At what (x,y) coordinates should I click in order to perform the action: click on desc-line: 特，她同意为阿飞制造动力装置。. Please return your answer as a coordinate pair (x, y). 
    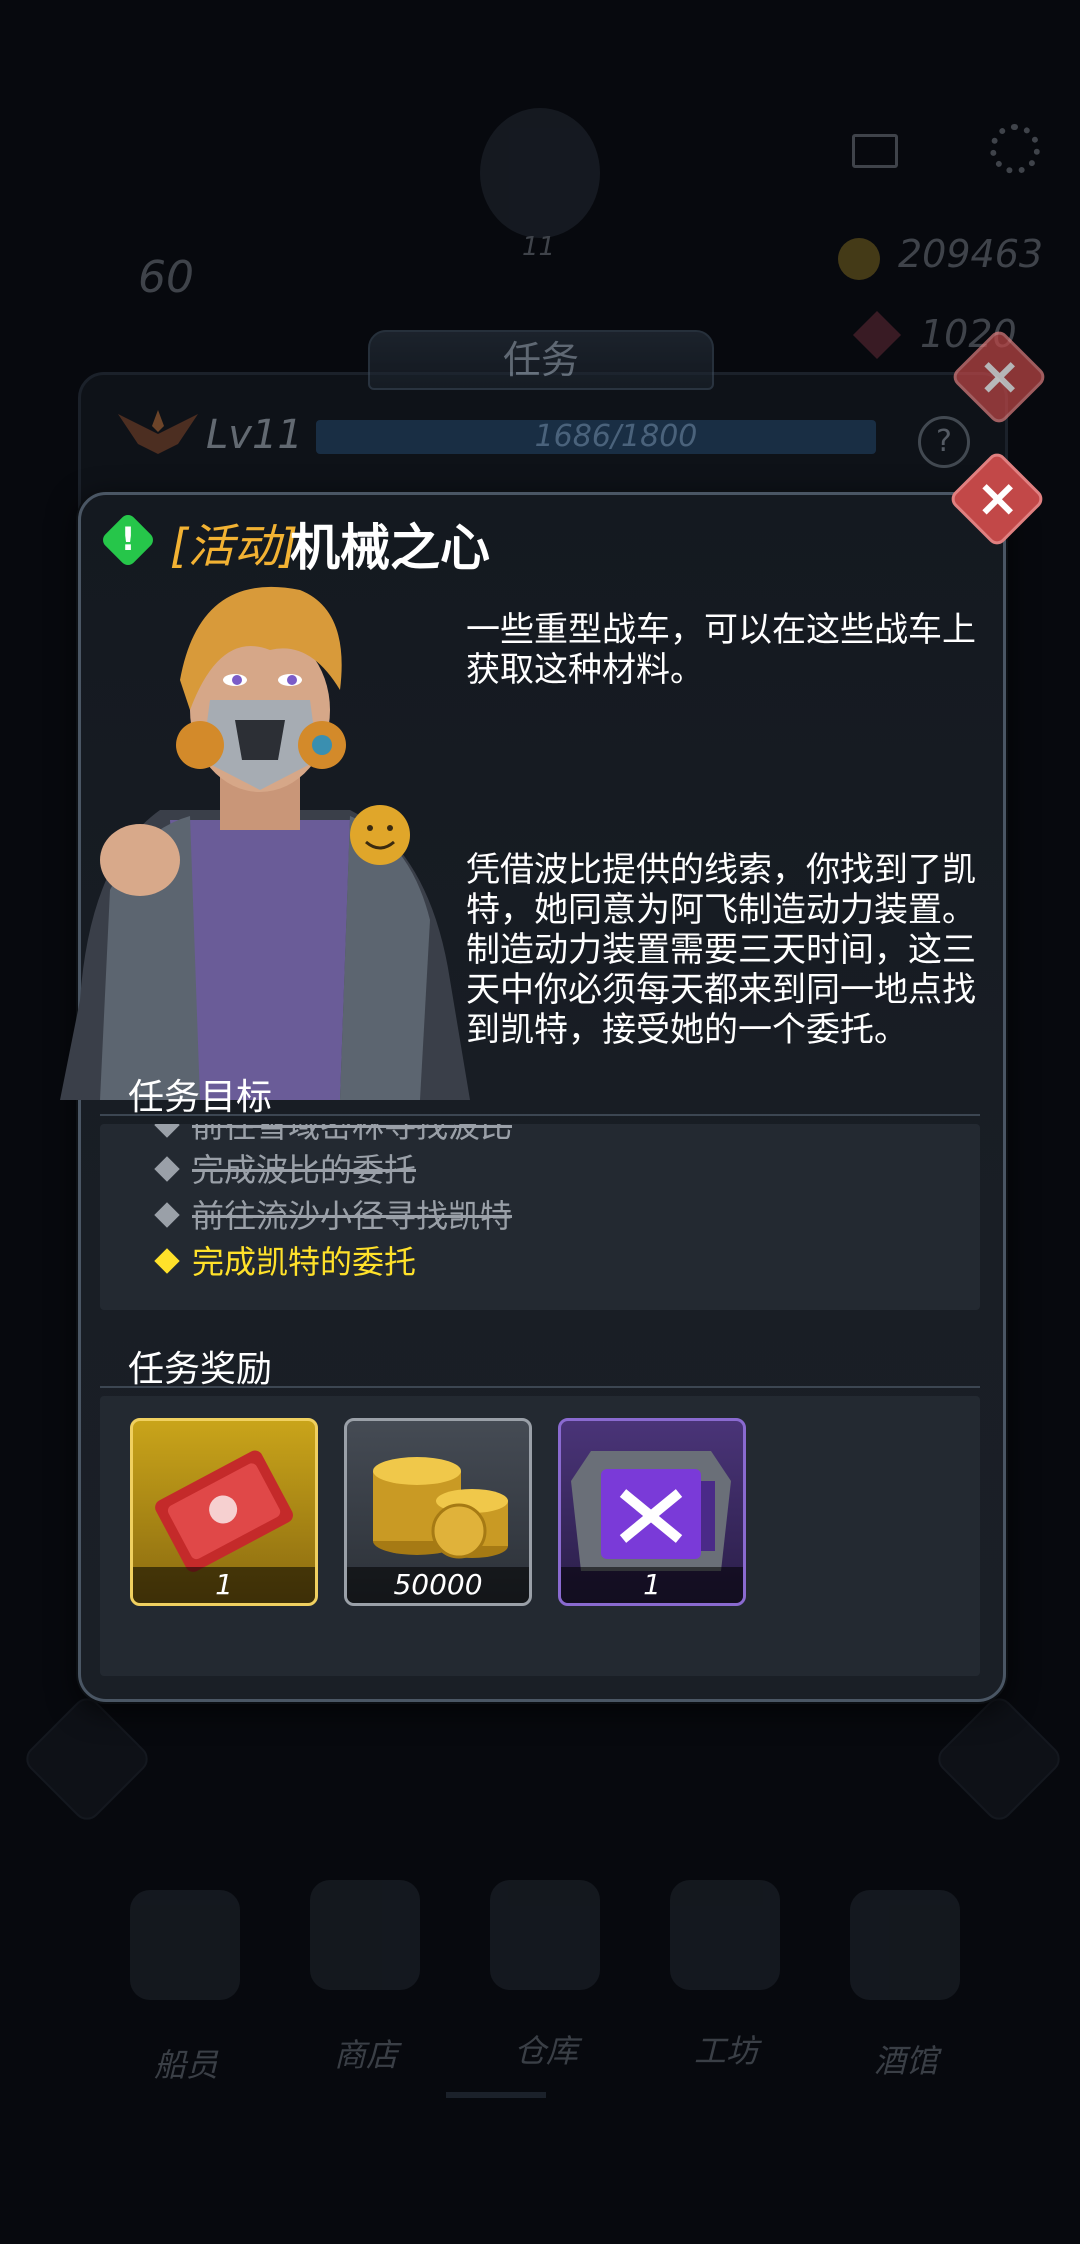
    Looking at the image, I should click on (721, 910).